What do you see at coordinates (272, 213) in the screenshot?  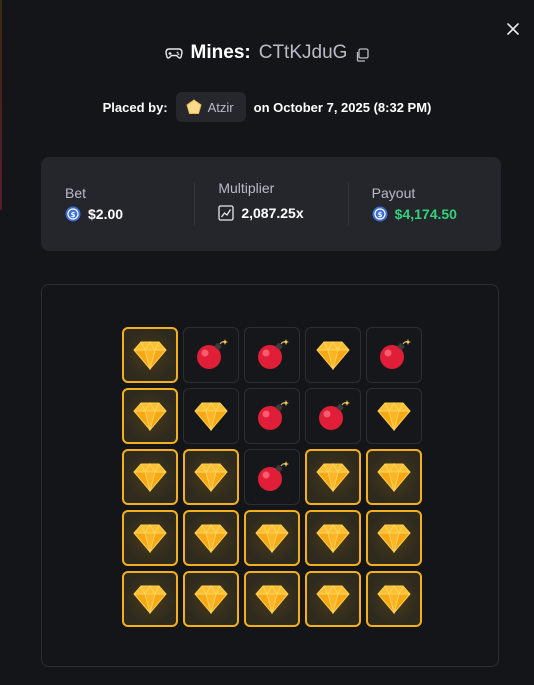 I see `multiplier-value: 2,087.25x` at bounding box center [272, 213].